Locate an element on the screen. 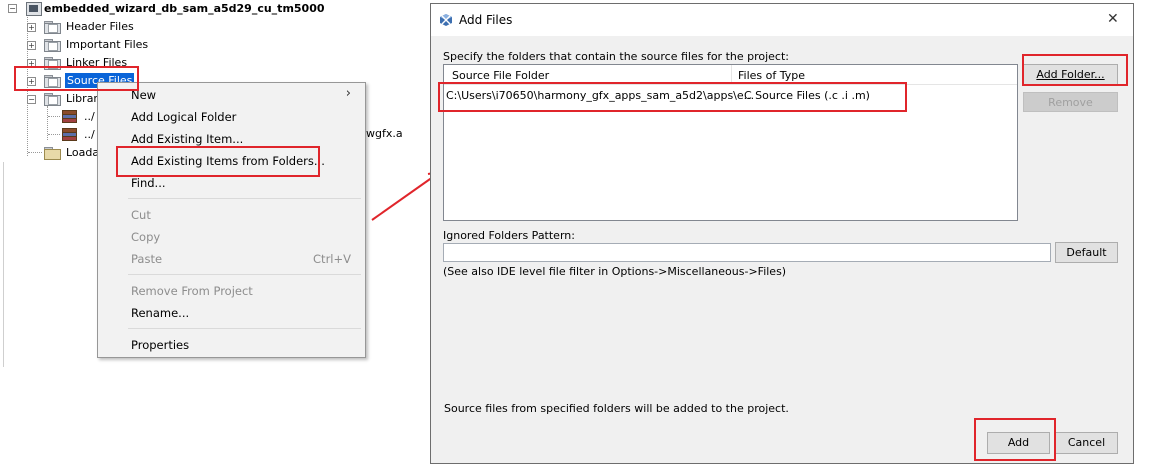  tree-item-important-files: + Important Files is located at coordinates (100, 44).